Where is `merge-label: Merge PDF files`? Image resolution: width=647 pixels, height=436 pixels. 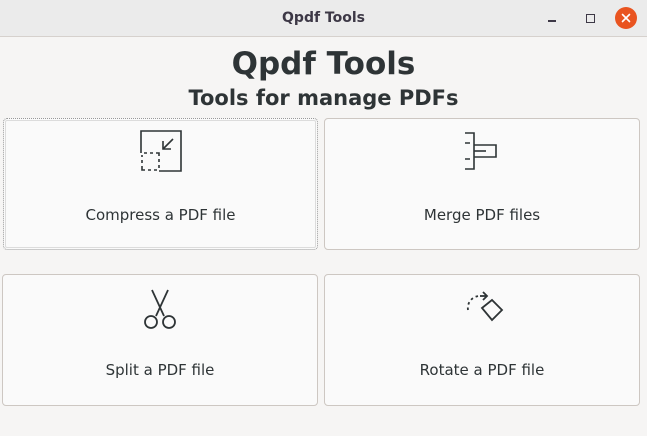 merge-label: Merge PDF files is located at coordinates (482, 215).